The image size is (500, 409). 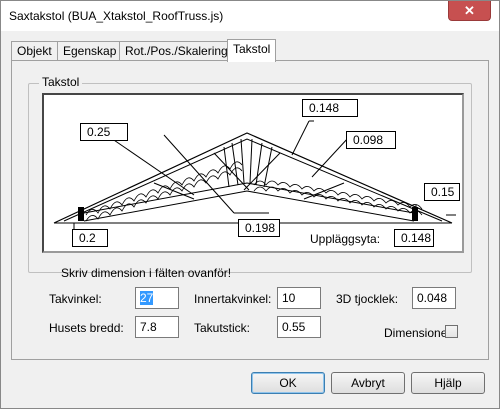 What do you see at coordinates (157, 327) in the screenshot?
I see `husets-bredd-input: 7.8` at bounding box center [157, 327].